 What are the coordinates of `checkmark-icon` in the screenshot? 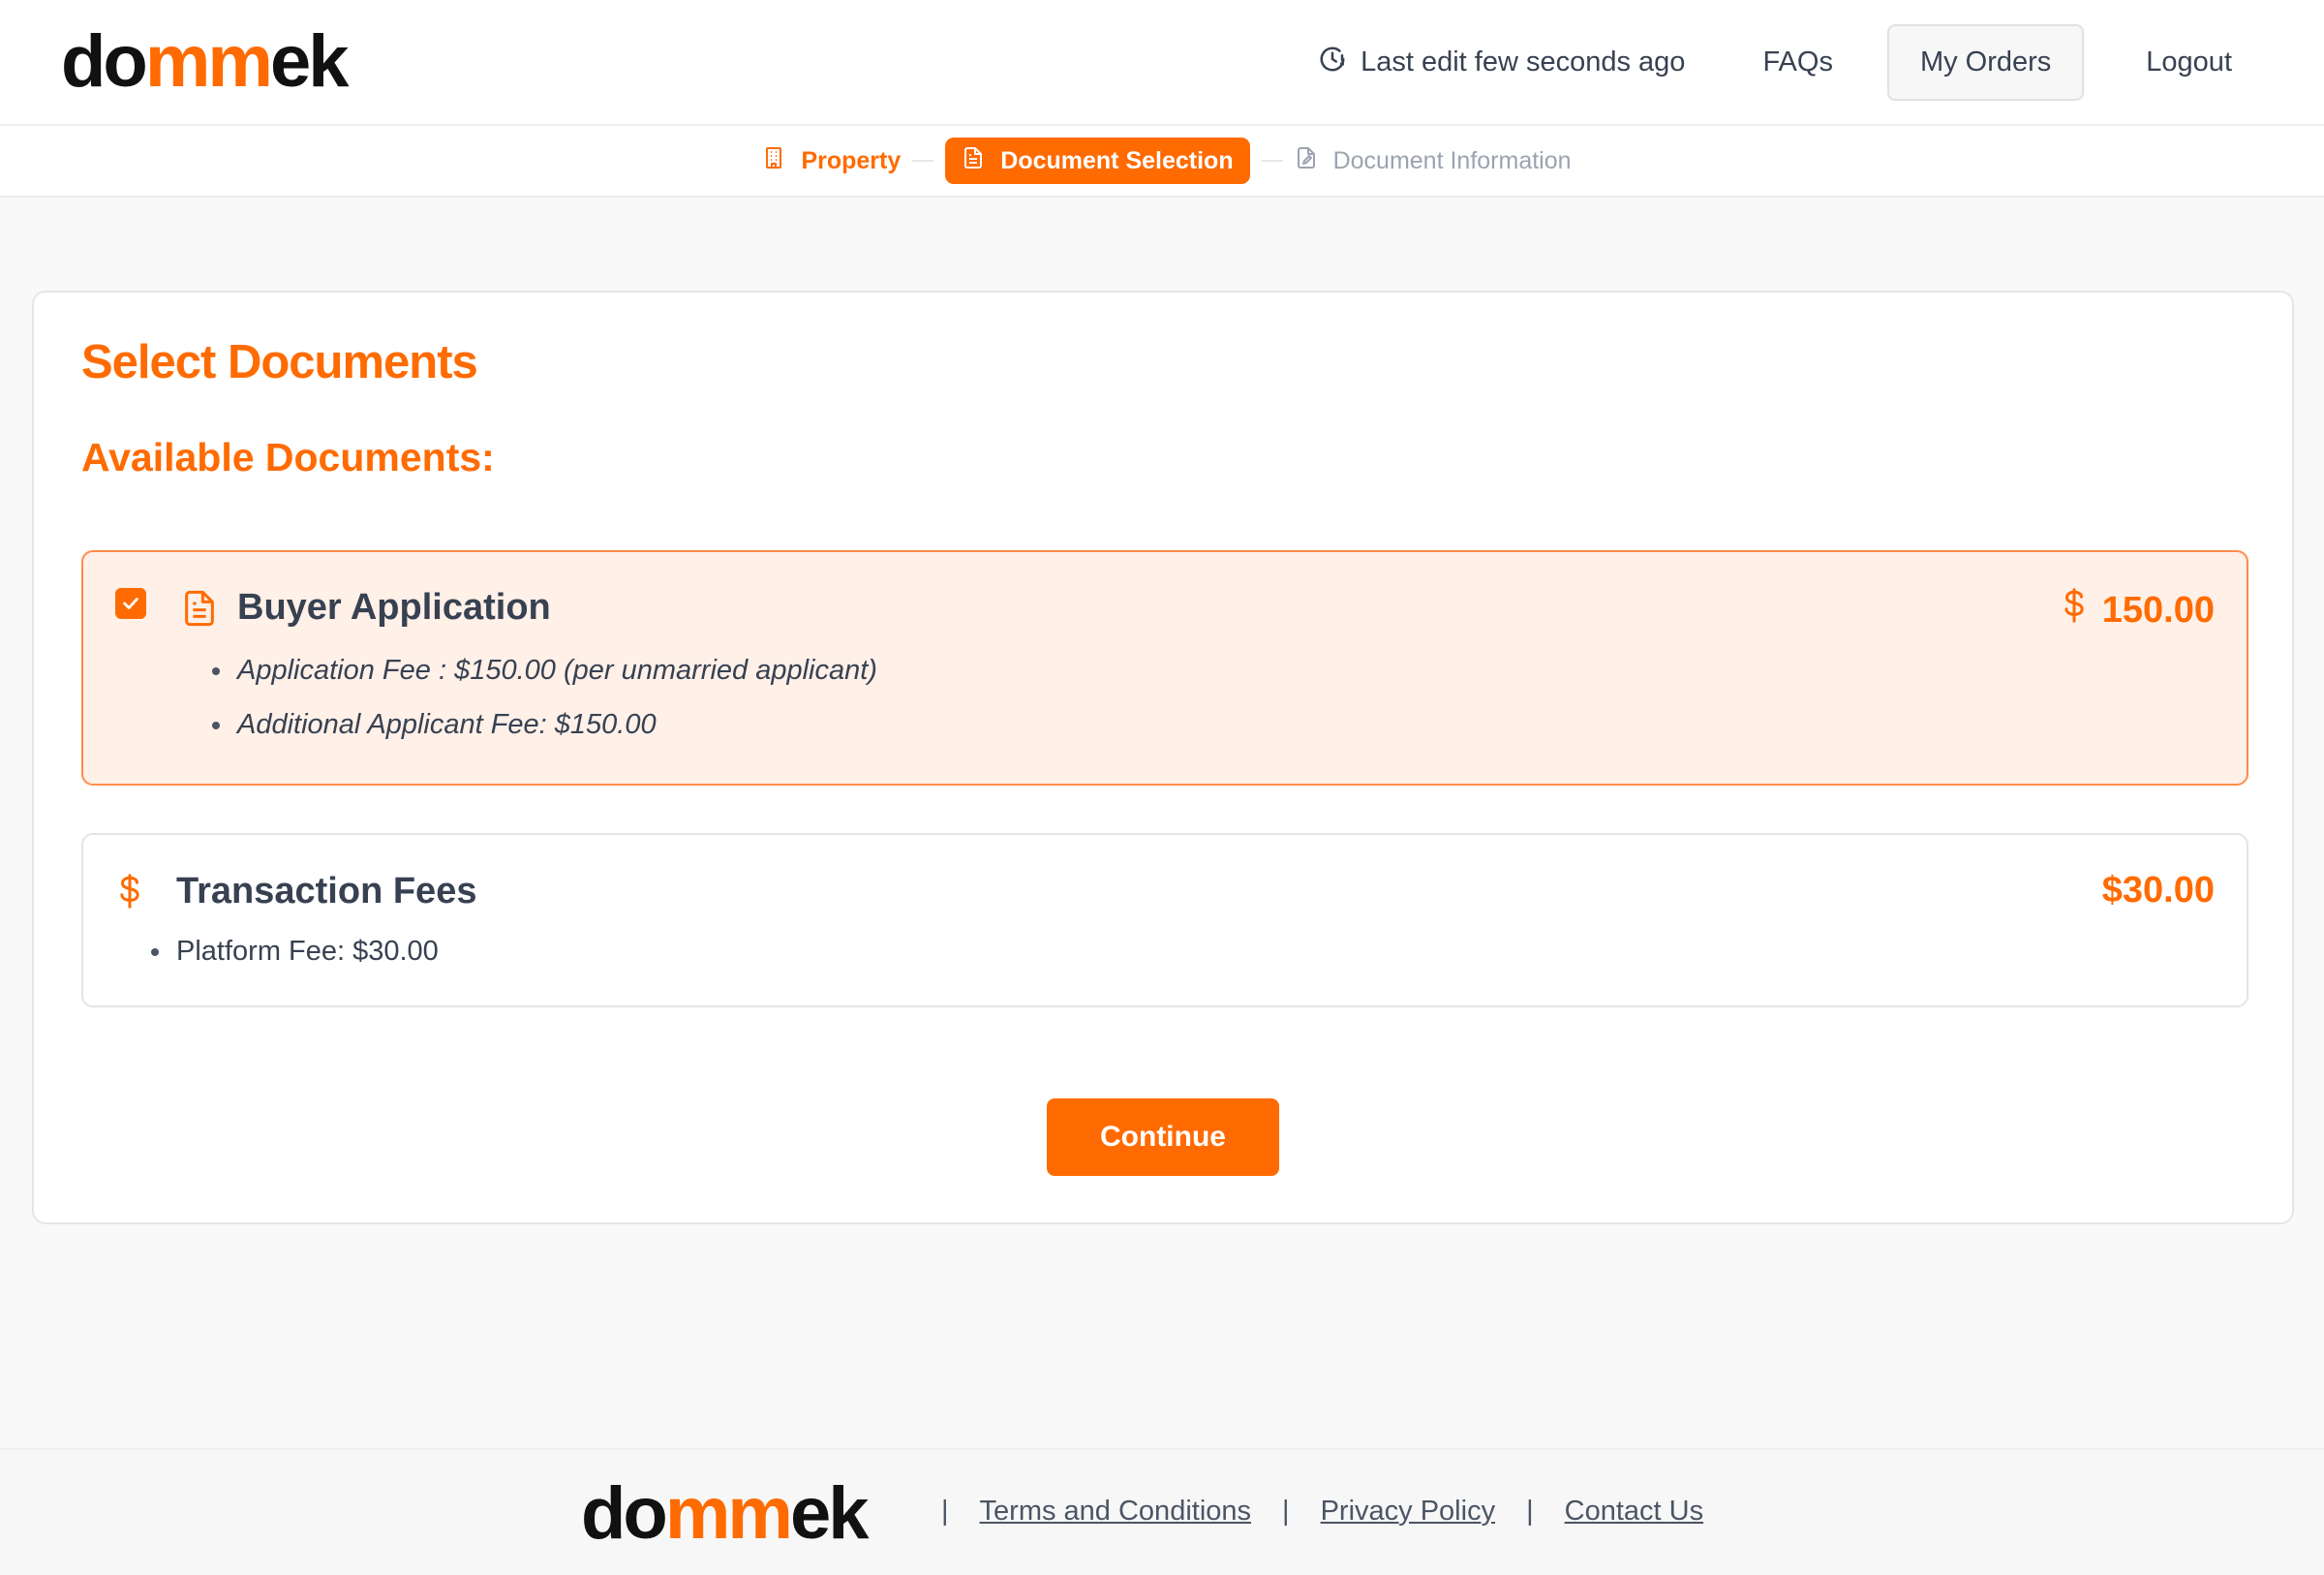 It's located at (131, 603).